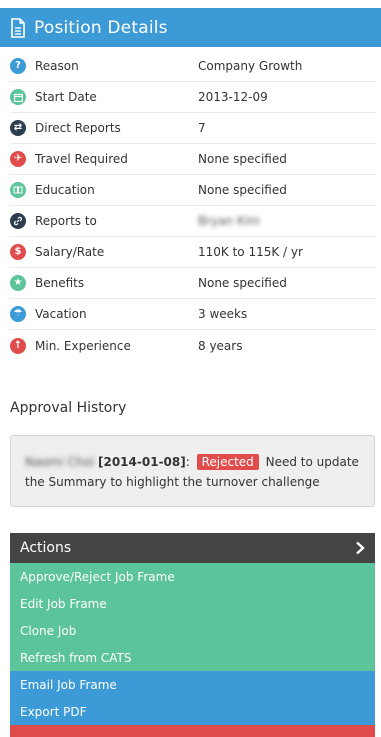 This screenshot has height=737, width=381. I want to click on position-details-panel: Position Details, so click(190, 27).